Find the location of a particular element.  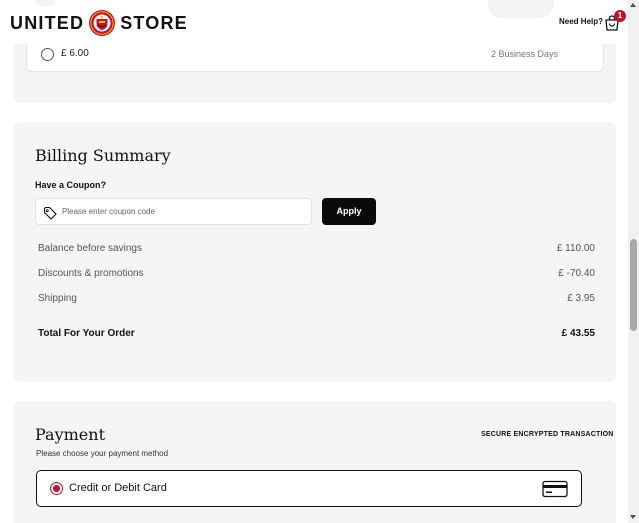

site-header: UNITED STORE Need Help? 1 is located at coordinates (314, 22).